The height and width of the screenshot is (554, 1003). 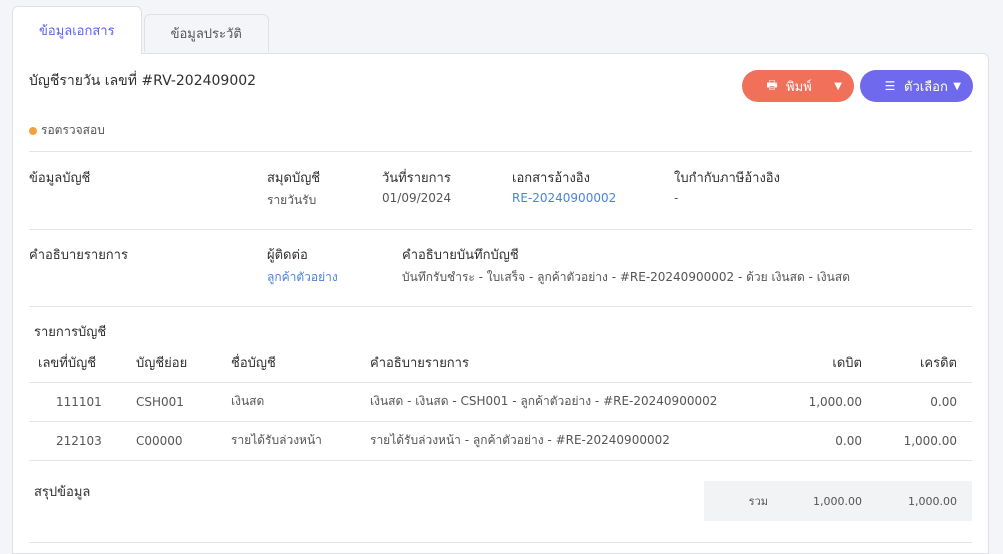 What do you see at coordinates (82, 363) in the screenshot?
I see `col-account-no: เลขที่บัญชี` at bounding box center [82, 363].